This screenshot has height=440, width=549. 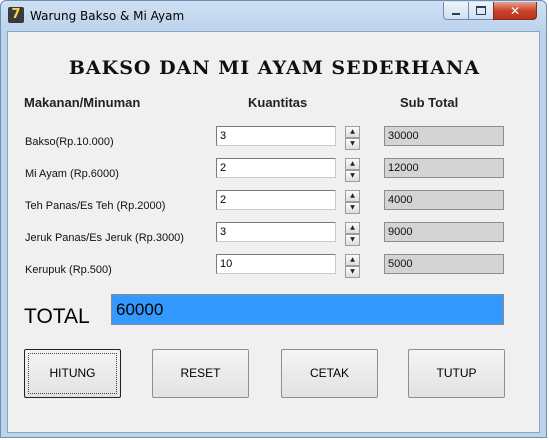 What do you see at coordinates (68, 270) in the screenshot?
I see `row-label-kerupuk: Kerupuk (Rp.500)` at bounding box center [68, 270].